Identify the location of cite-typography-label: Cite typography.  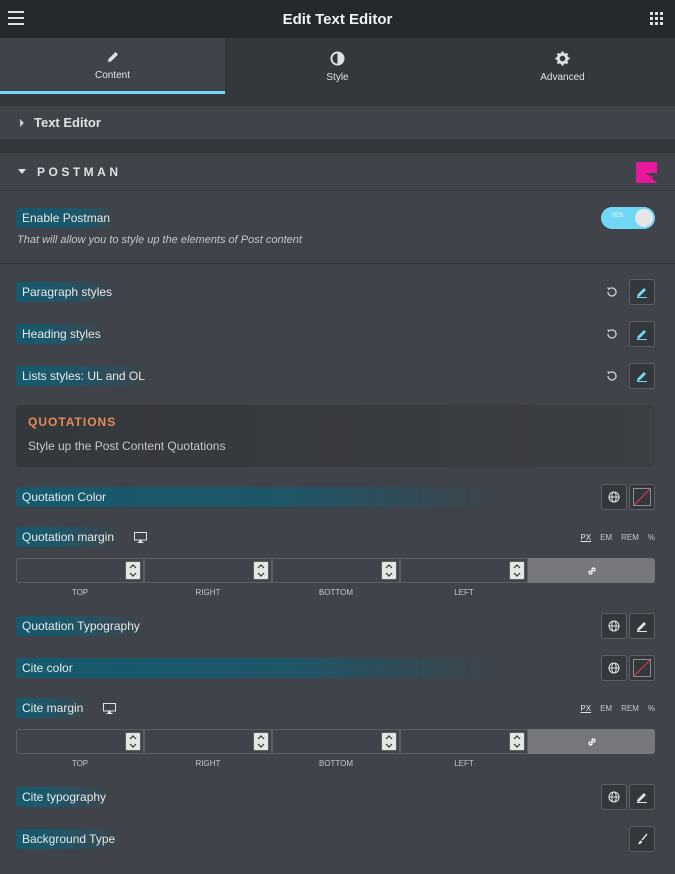
(64, 797).